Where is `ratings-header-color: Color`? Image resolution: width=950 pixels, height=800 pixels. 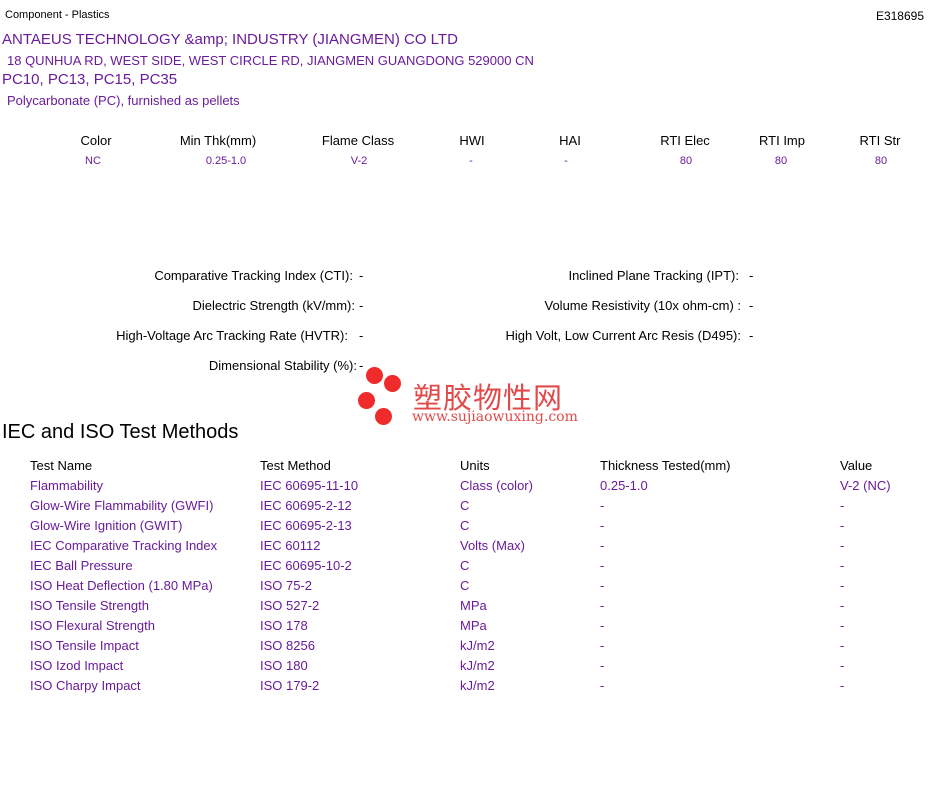
ratings-header-color: Color is located at coordinates (96, 140).